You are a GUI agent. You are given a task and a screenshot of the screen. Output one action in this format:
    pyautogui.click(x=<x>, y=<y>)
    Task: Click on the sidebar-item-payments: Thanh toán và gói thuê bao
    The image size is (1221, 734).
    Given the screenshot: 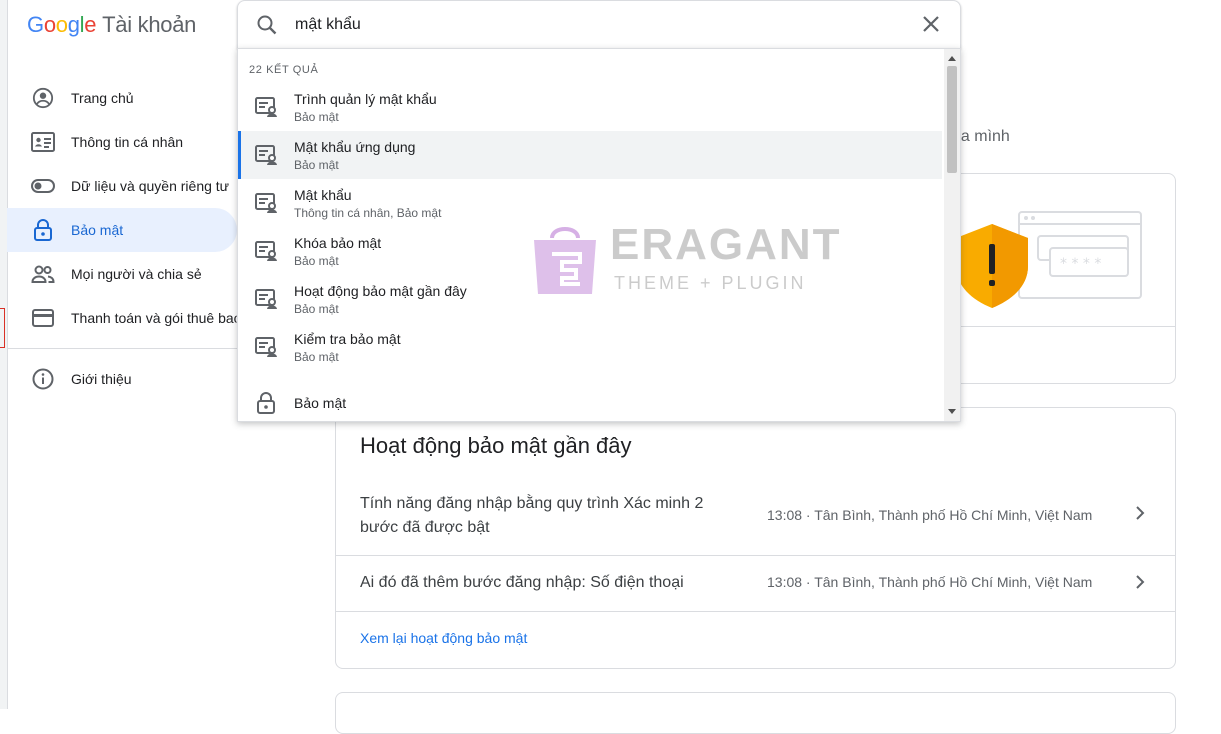 What is the action you would take?
    pyautogui.click(x=122, y=318)
    